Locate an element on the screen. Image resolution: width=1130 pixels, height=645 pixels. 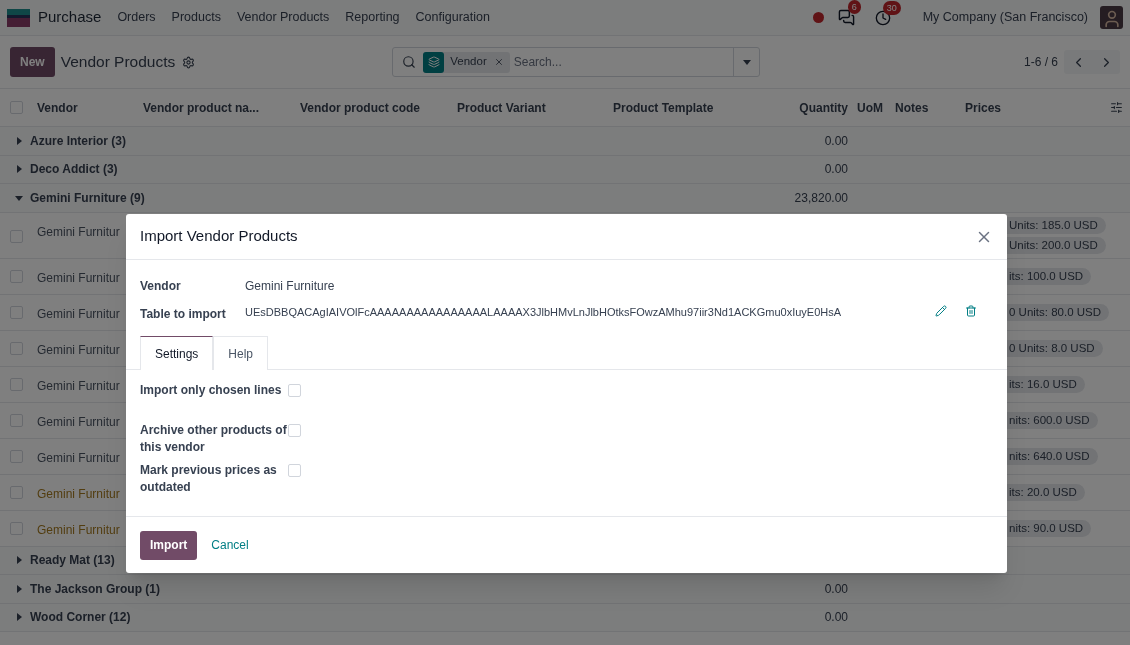
group-row: The Jackson Group (1) 0.00 is located at coordinates (565, 589).